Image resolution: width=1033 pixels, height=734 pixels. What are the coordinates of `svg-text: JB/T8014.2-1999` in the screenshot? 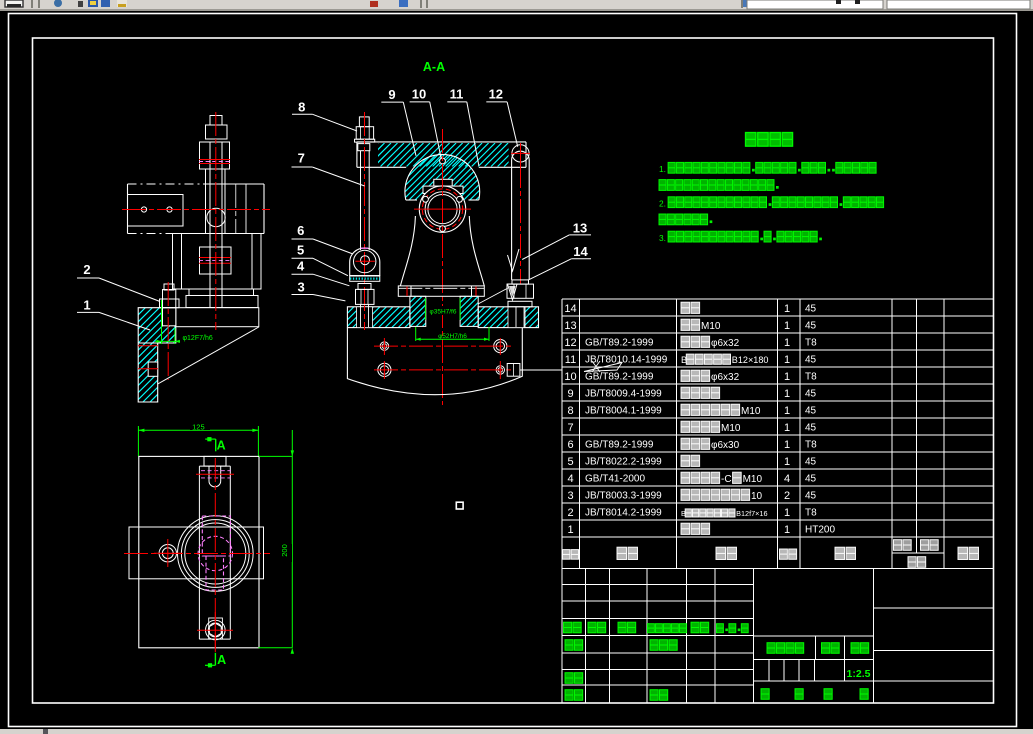 It's located at (623, 513).